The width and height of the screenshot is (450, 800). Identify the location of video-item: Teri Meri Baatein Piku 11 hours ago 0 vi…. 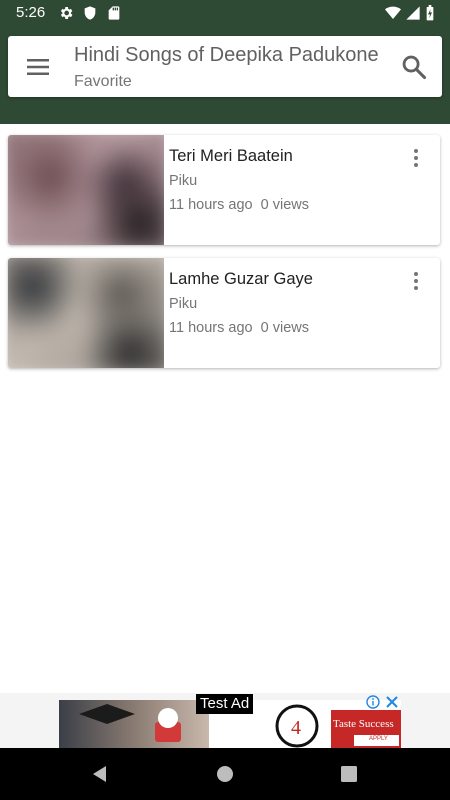
(224, 190).